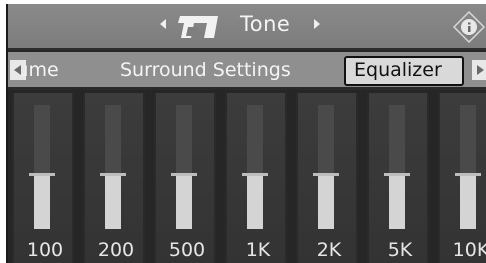  What do you see at coordinates (469, 27) in the screenshot?
I see `info-icon` at bounding box center [469, 27].